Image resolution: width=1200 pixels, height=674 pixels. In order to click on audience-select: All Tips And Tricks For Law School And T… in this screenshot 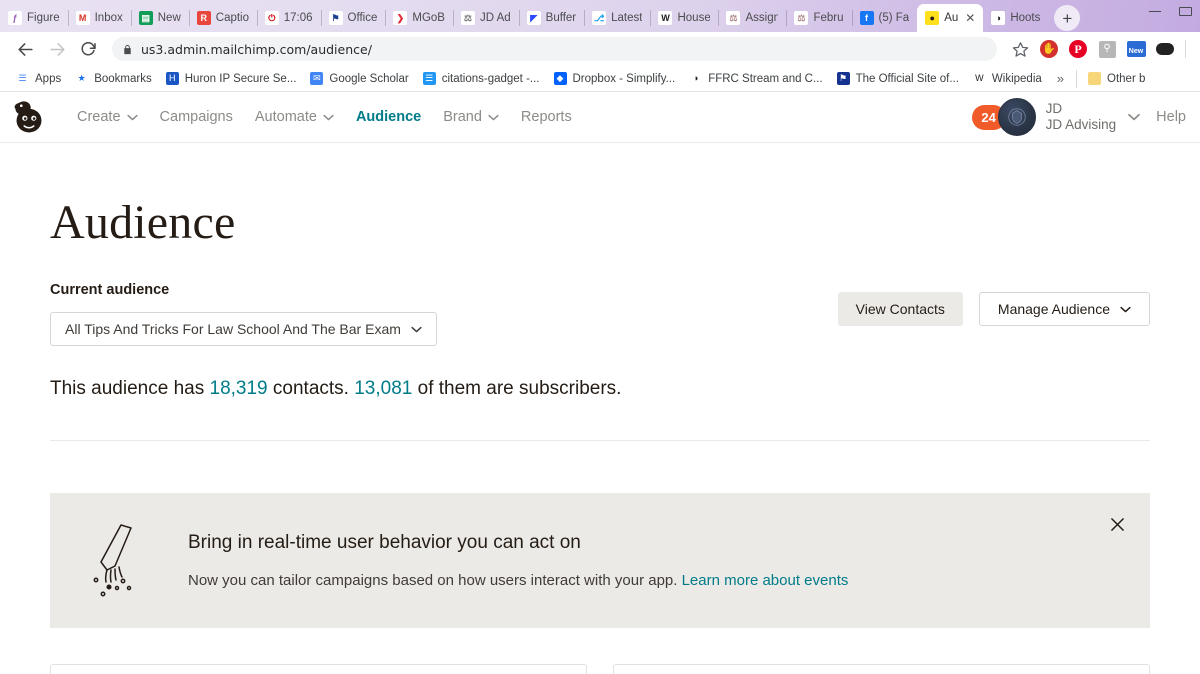, I will do `click(243, 329)`.